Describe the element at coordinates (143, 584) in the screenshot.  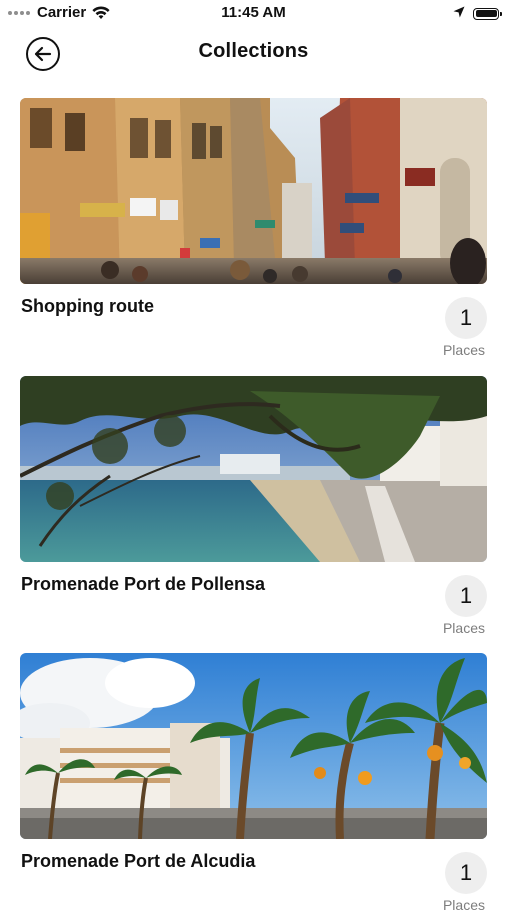
I see `collection-title: Promenade Port de Pollensa` at that location.